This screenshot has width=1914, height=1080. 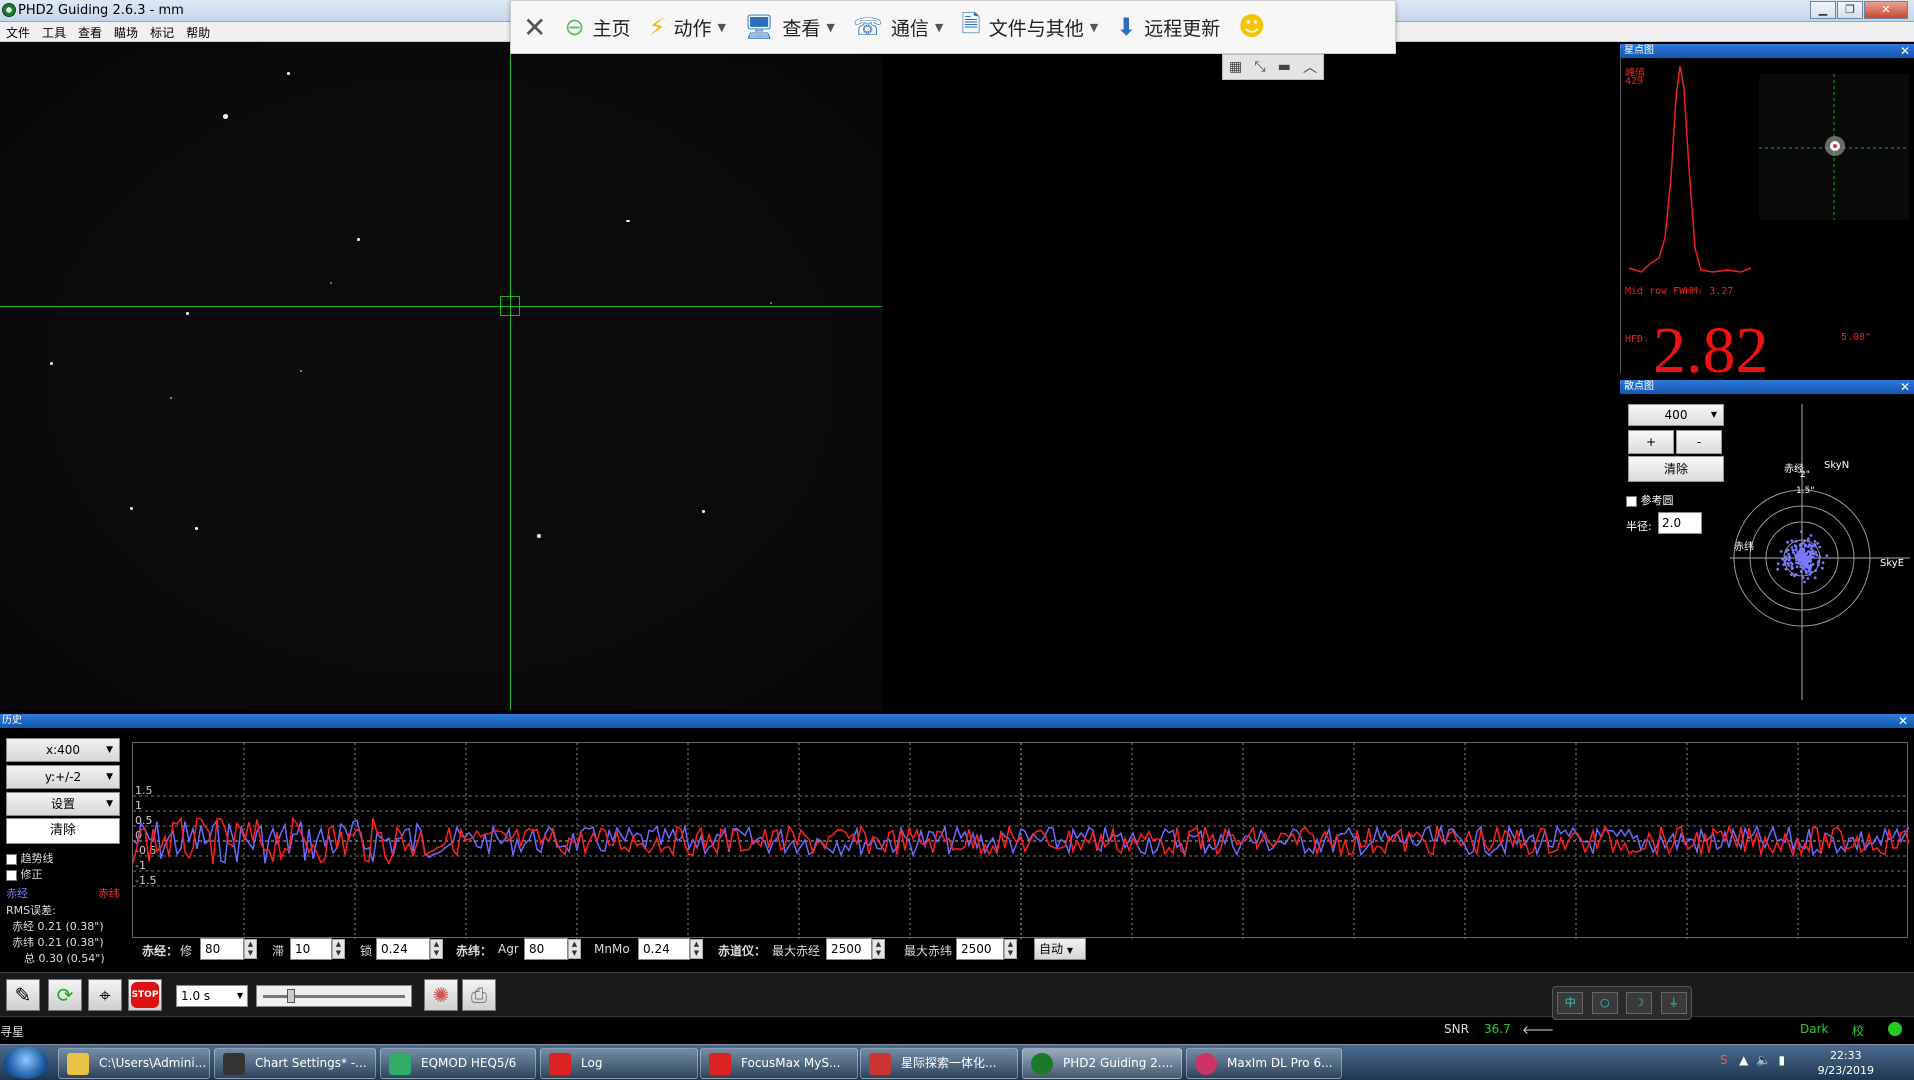 I want to click on guide-icon-4: ⏚, so click(x=1673, y=1003).